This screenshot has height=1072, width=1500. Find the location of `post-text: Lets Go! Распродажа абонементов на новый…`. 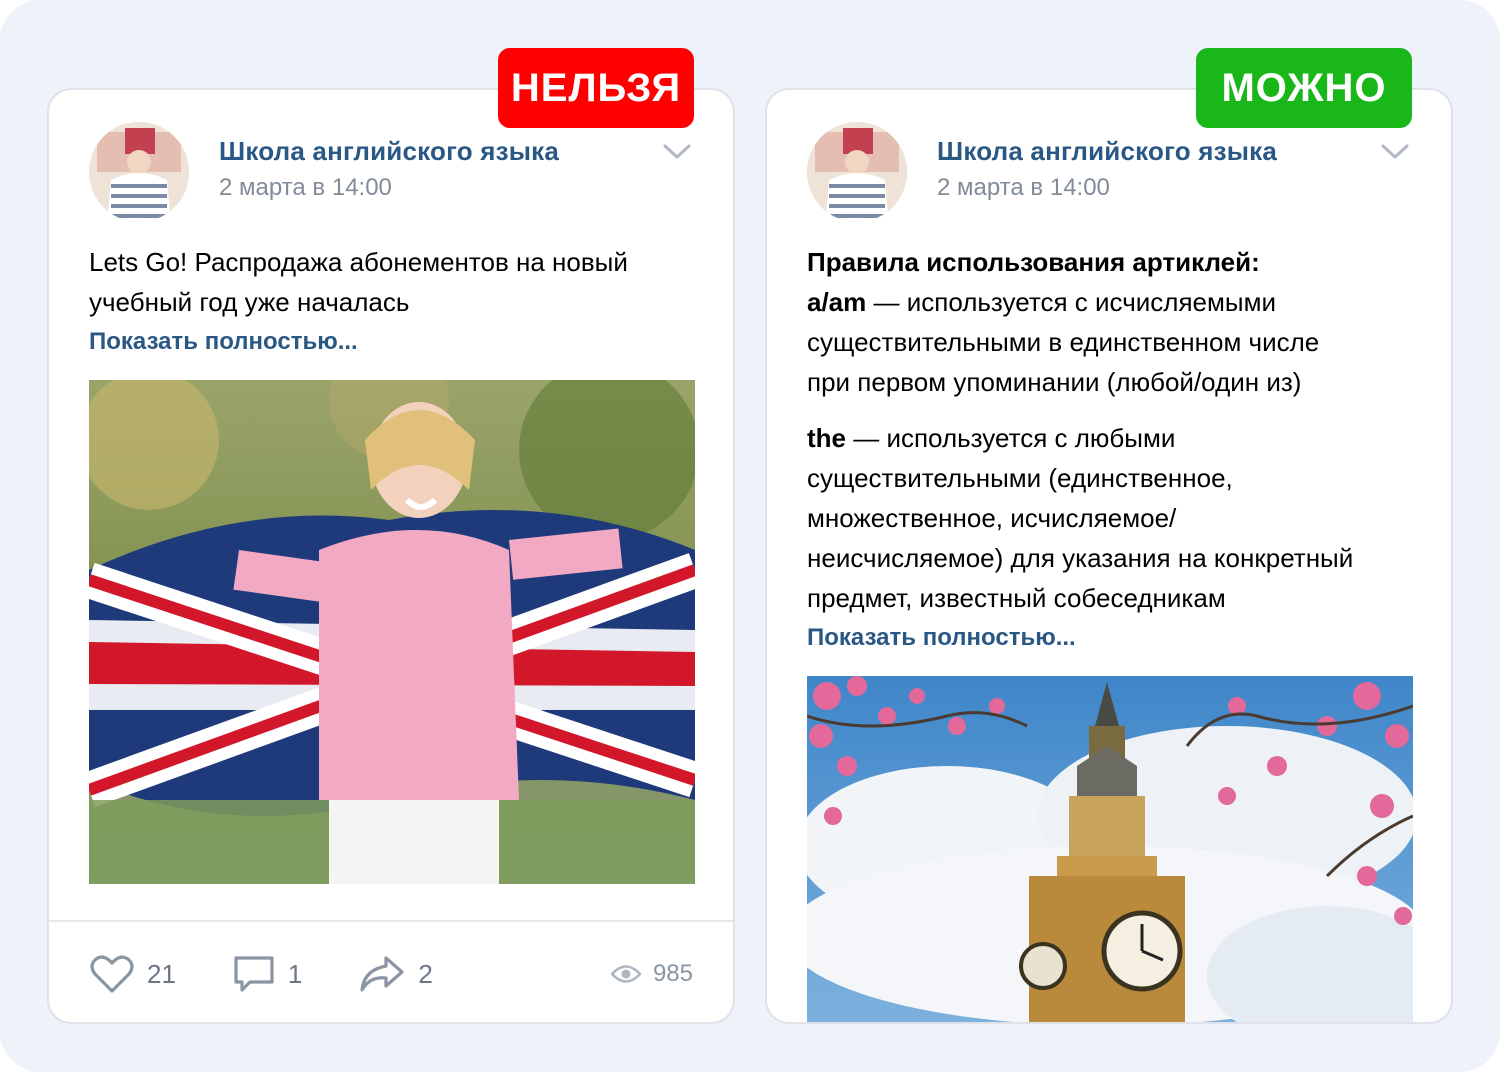

post-text: Lets Go! Распродажа абонементов на новый… is located at coordinates (391, 282).